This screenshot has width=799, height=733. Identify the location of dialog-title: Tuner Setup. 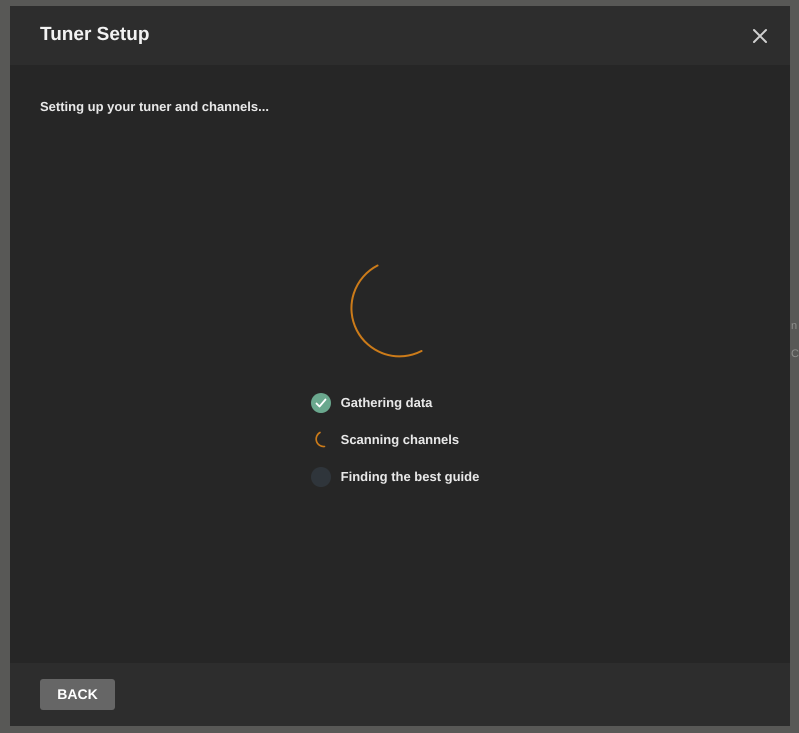
(95, 35).